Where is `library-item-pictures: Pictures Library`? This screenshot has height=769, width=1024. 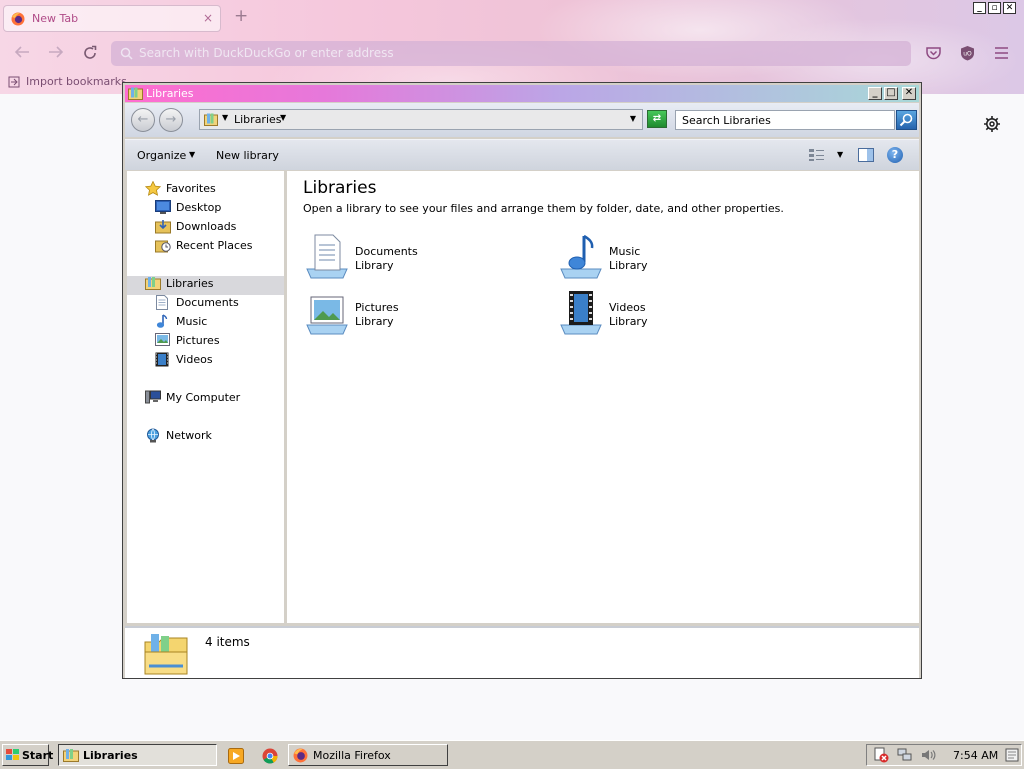
library-item-pictures: Pictures Library is located at coordinates (413, 314).